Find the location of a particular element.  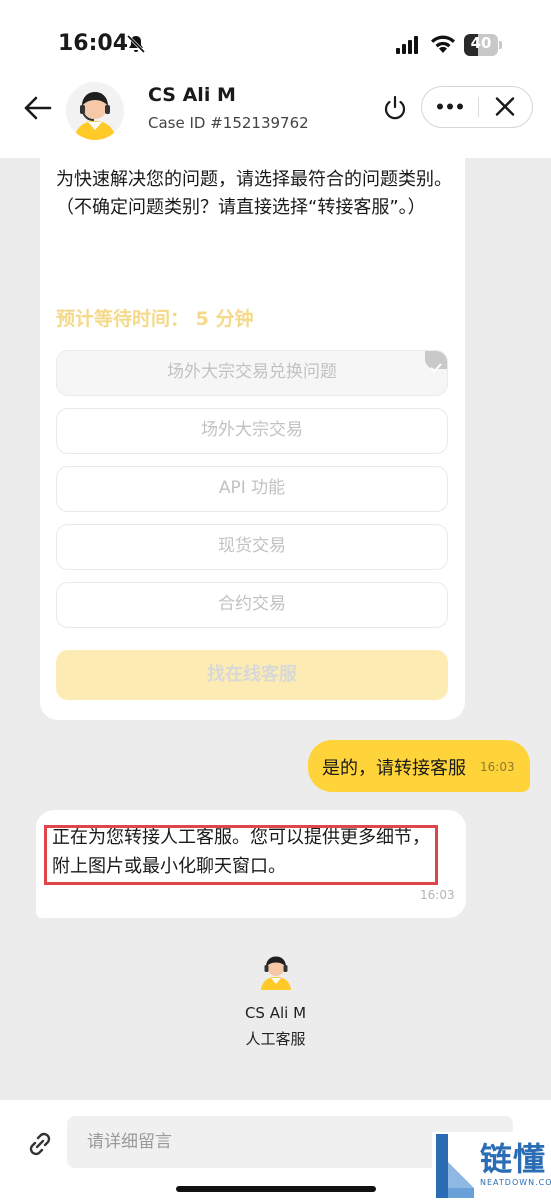

agent-name: CS Ali M is located at coordinates (192, 95).